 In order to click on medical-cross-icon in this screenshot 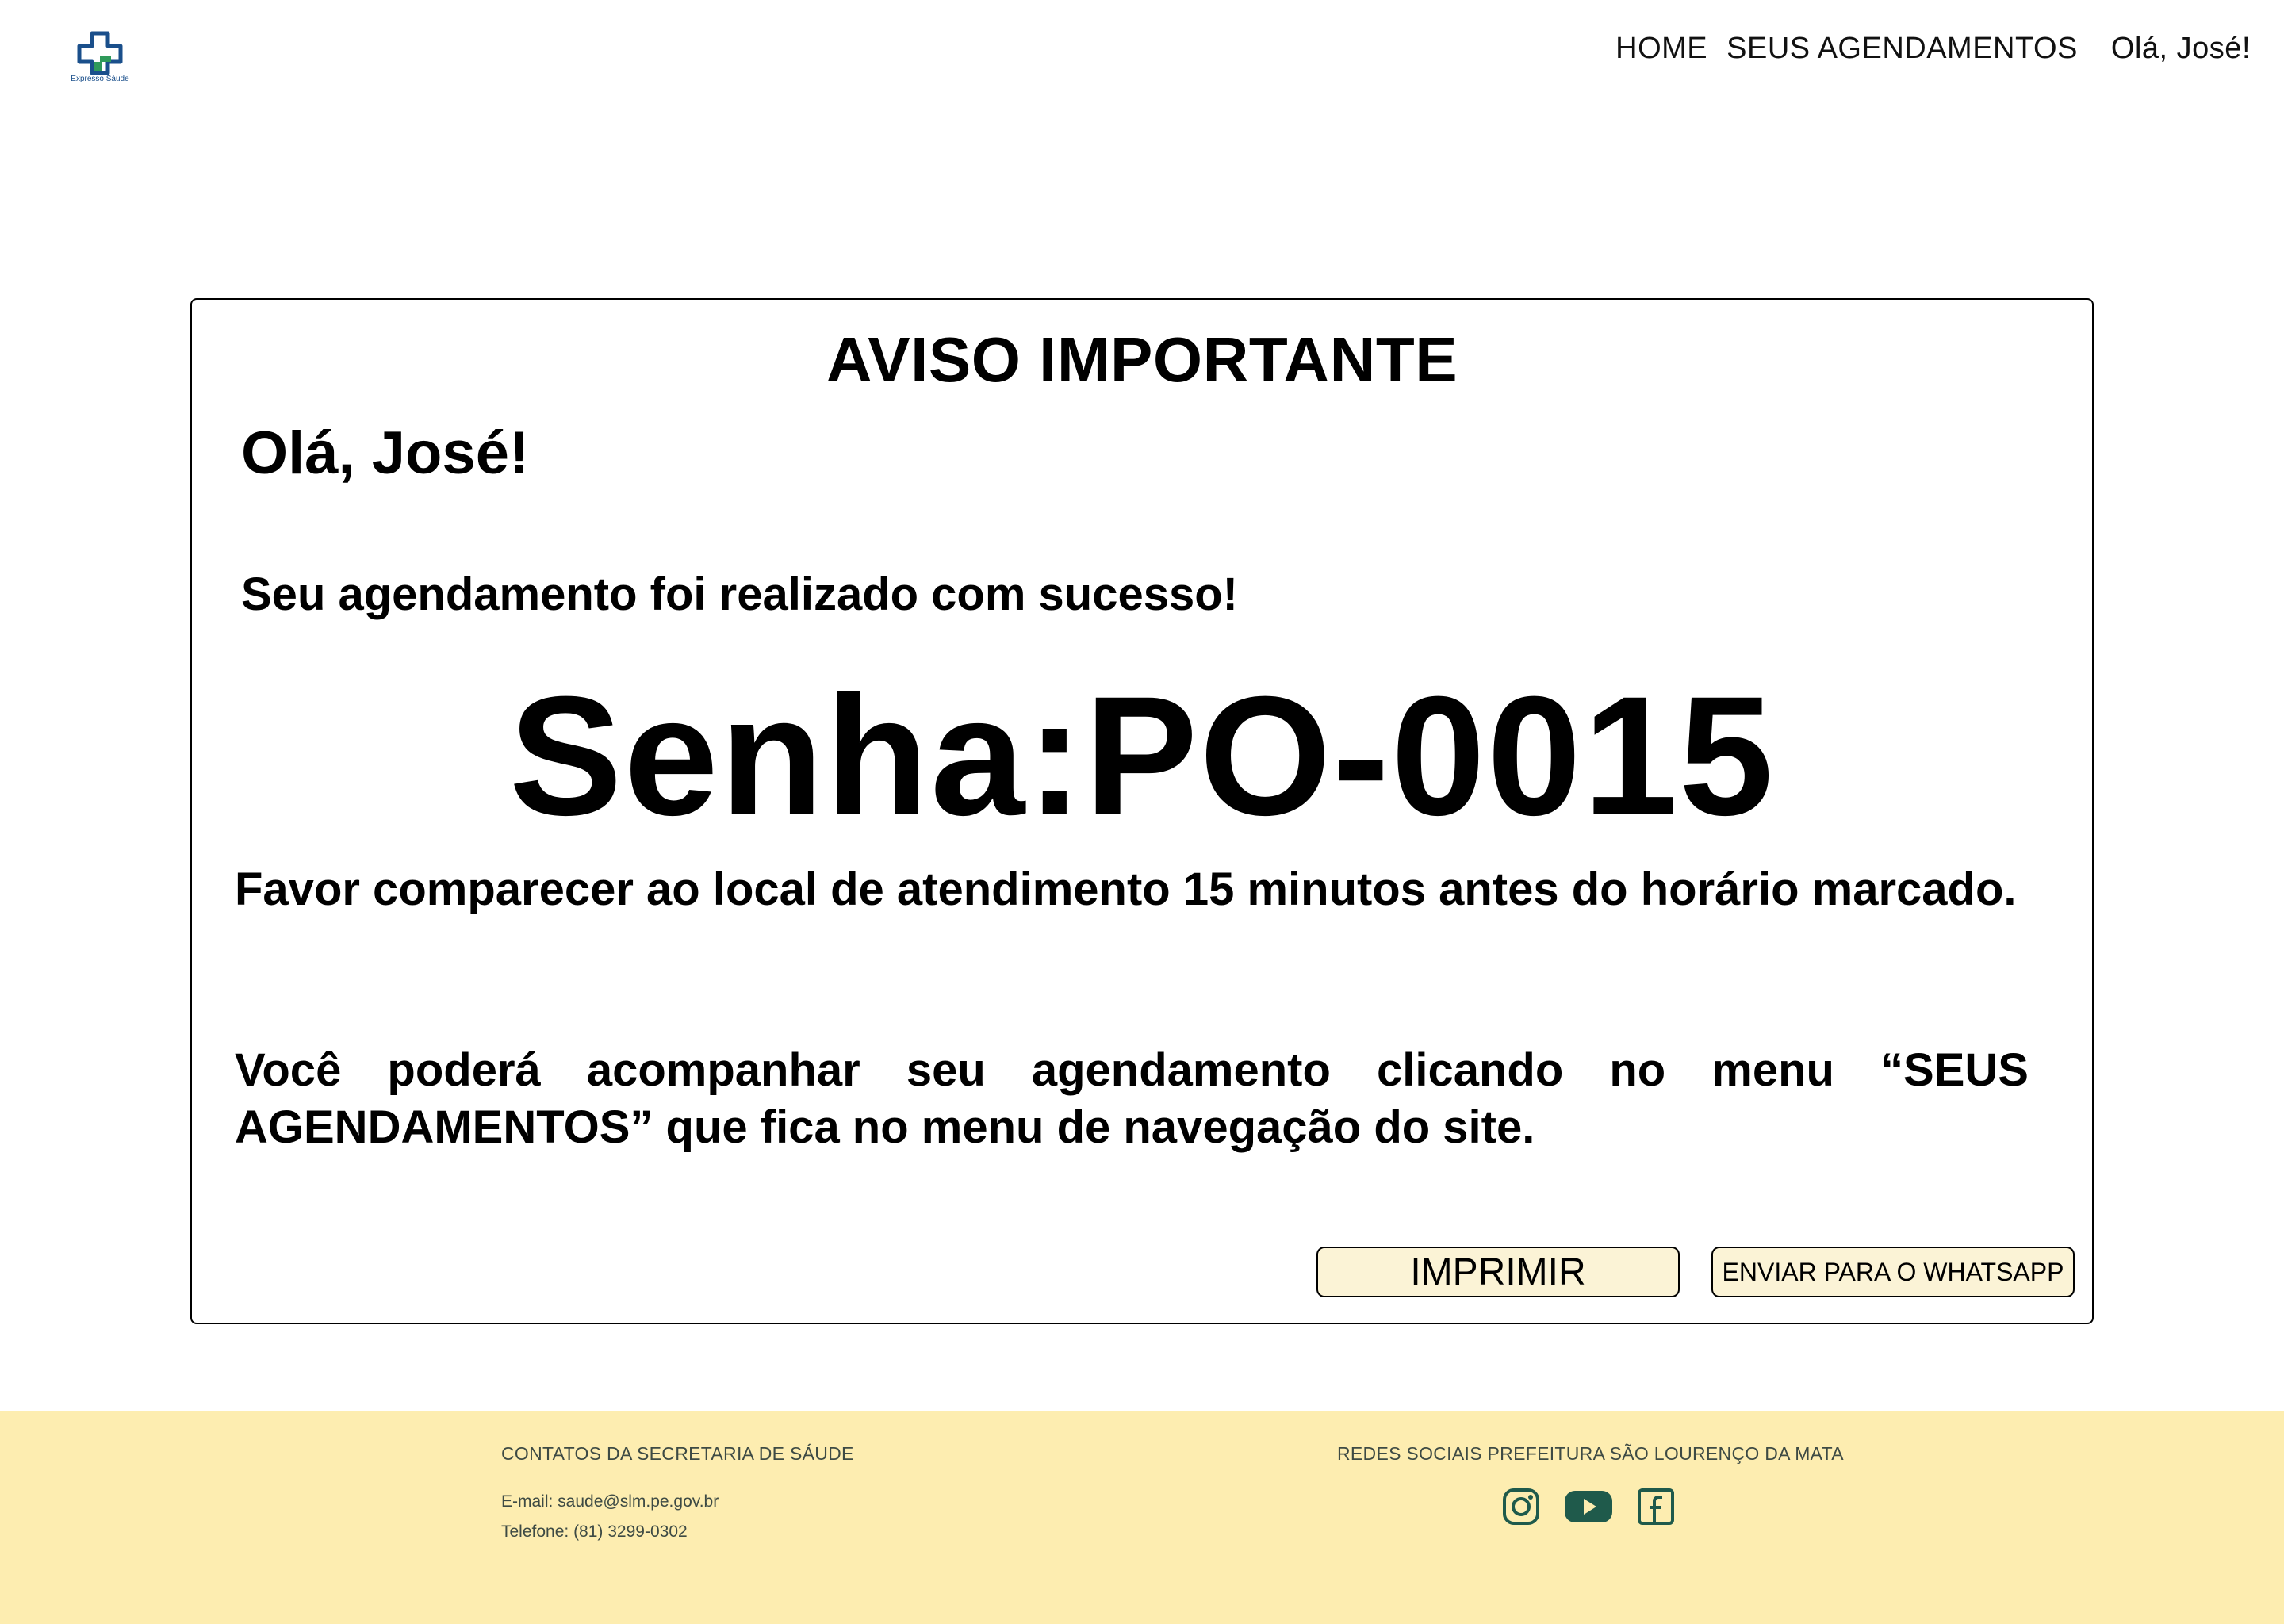, I will do `click(100, 53)`.